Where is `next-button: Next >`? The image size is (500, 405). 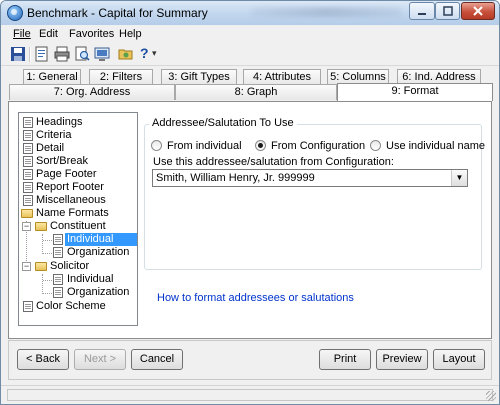
next-button: Next > is located at coordinates (100, 359).